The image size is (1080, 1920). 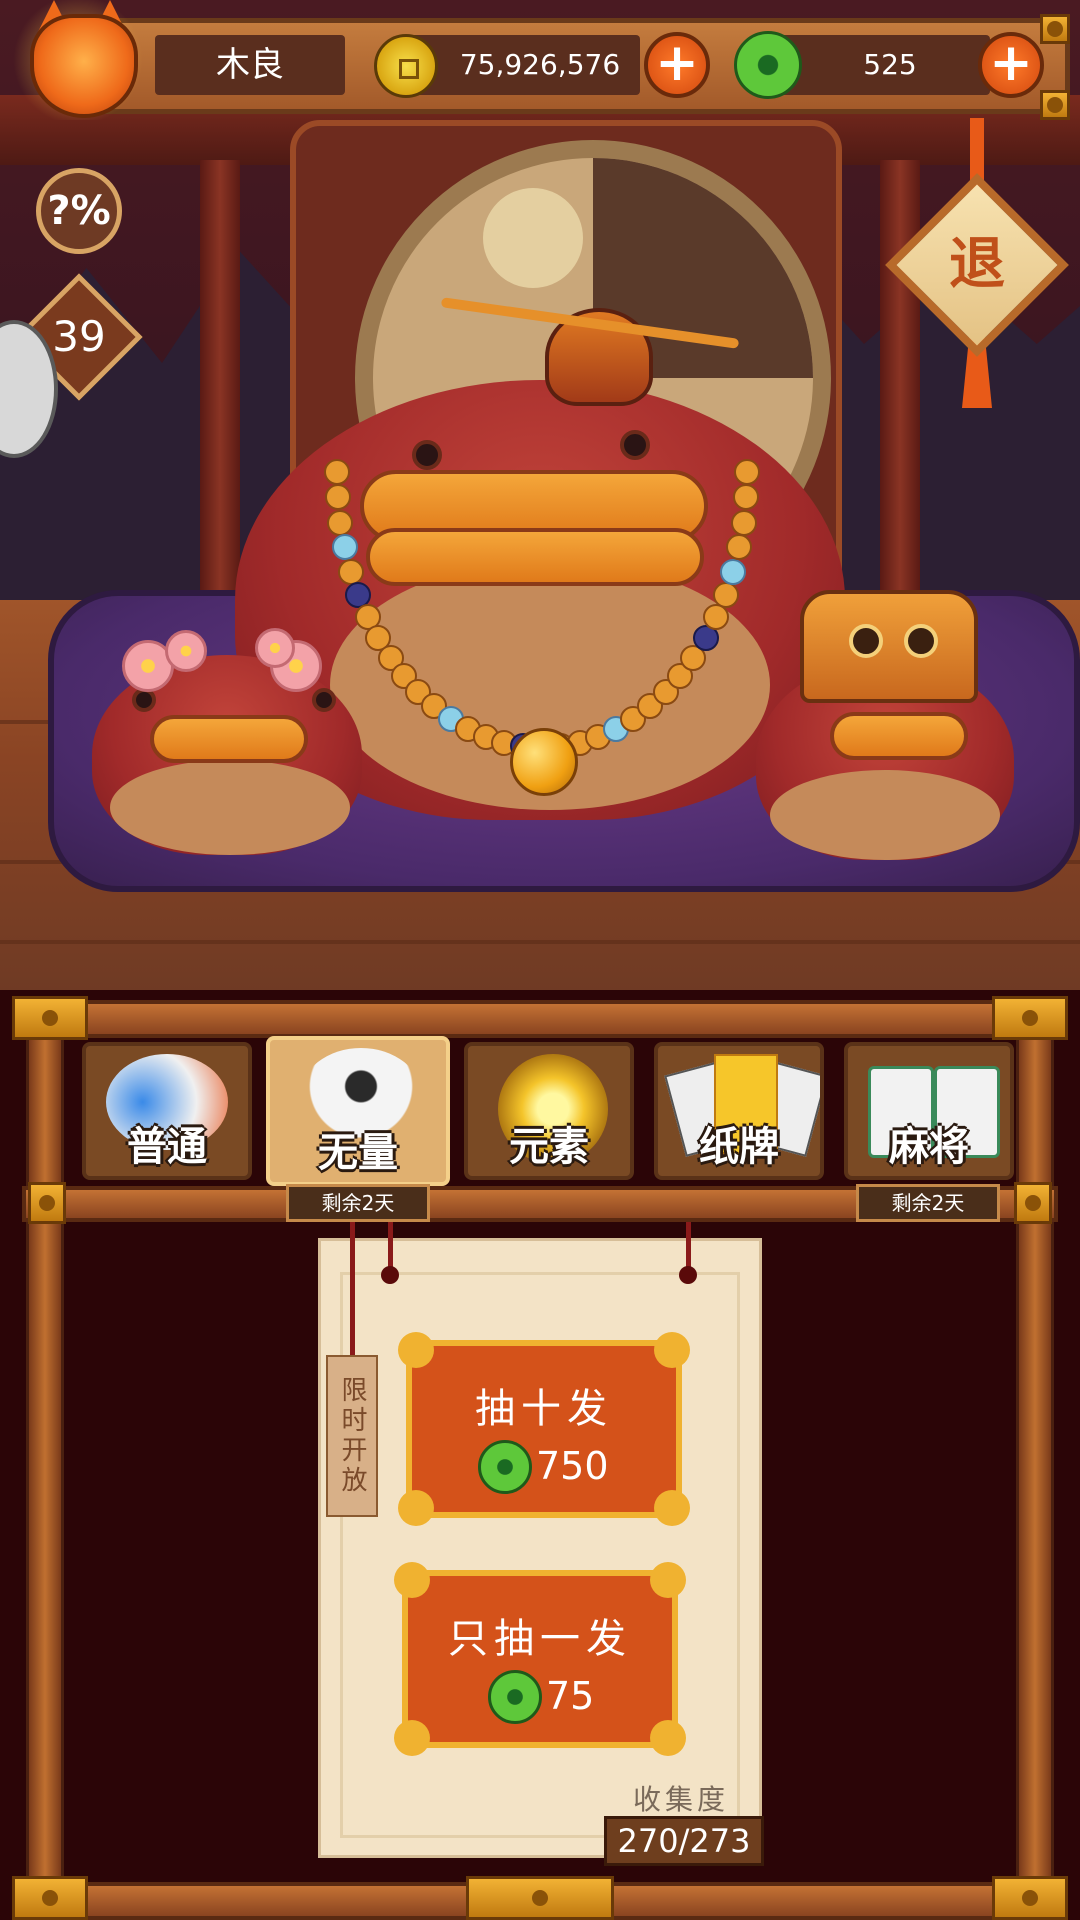 What do you see at coordinates (540, 1659) in the screenshot?
I see `draw-one-button: 只抽一发 75` at bounding box center [540, 1659].